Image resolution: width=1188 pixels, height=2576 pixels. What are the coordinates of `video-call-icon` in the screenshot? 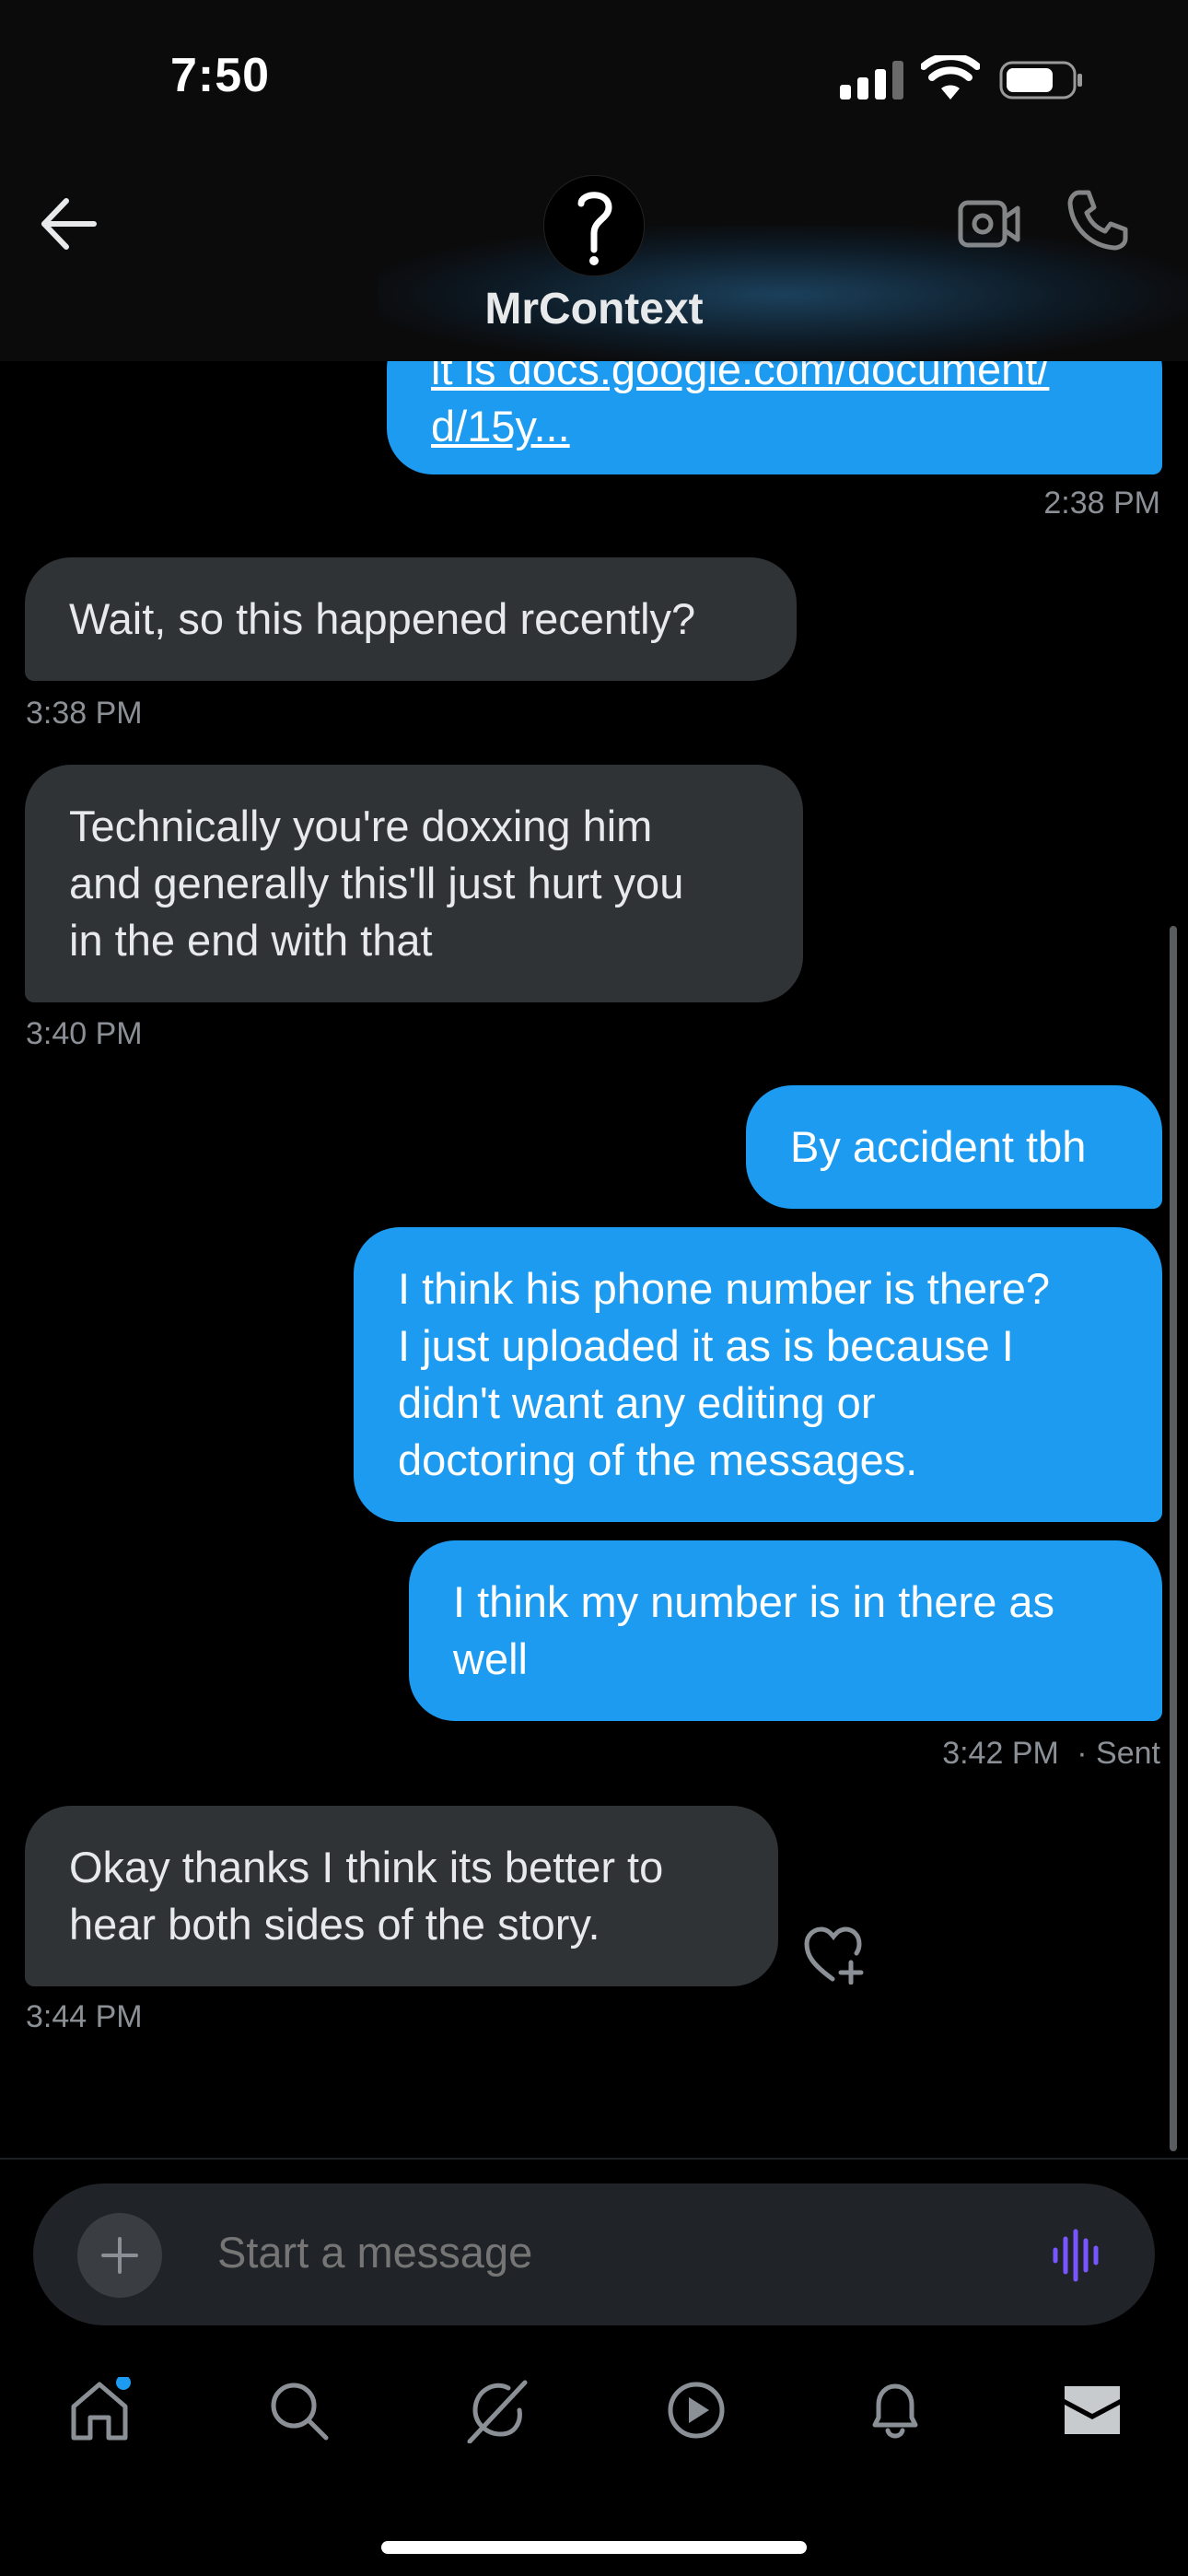 It's located at (989, 223).